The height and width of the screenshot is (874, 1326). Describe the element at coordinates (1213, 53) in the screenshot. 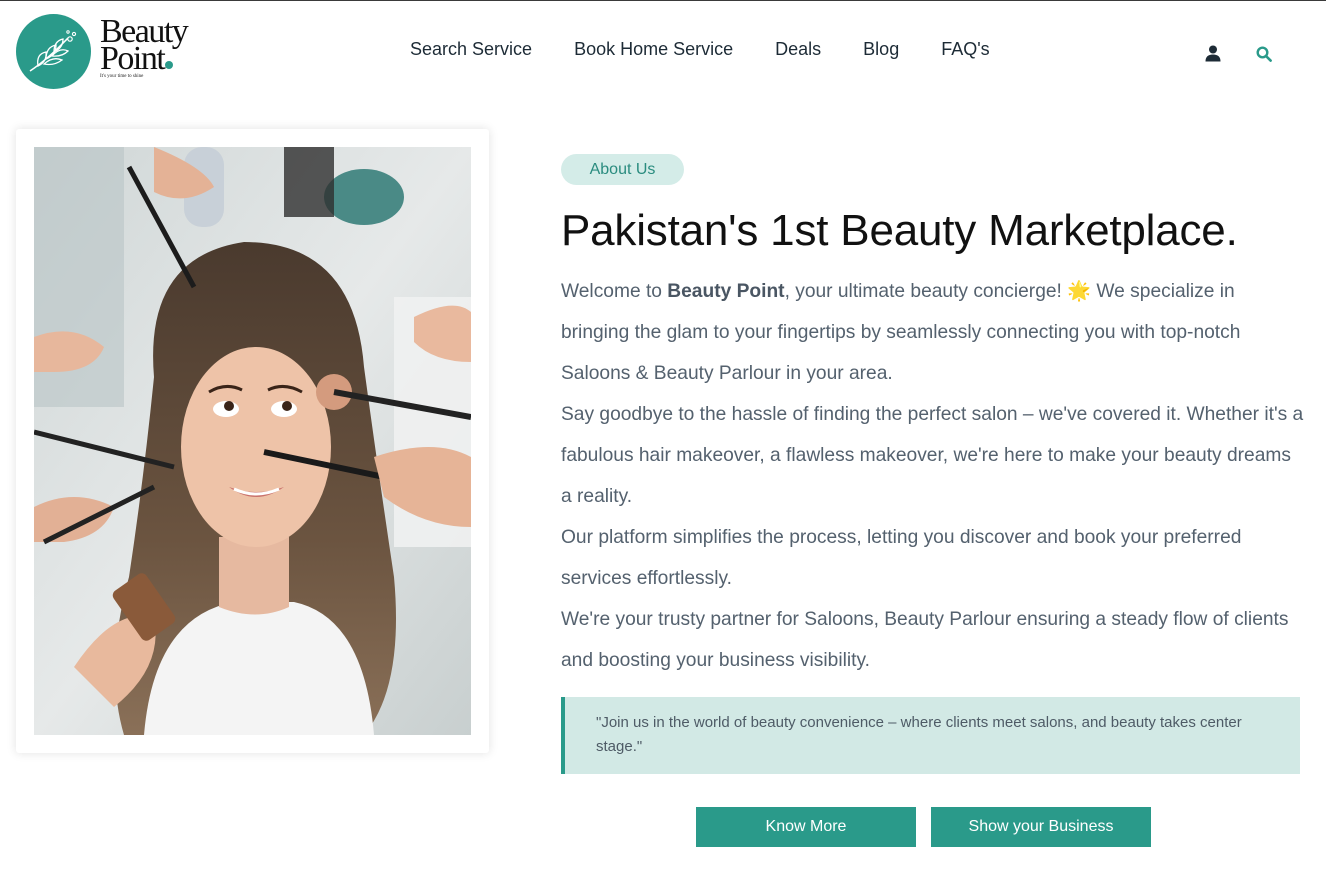

I see `user-icon` at that location.